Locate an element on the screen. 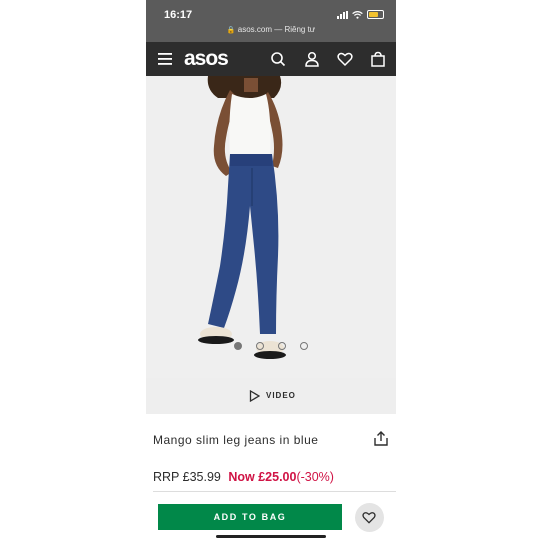  battery-icon is located at coordinates (375, 14).